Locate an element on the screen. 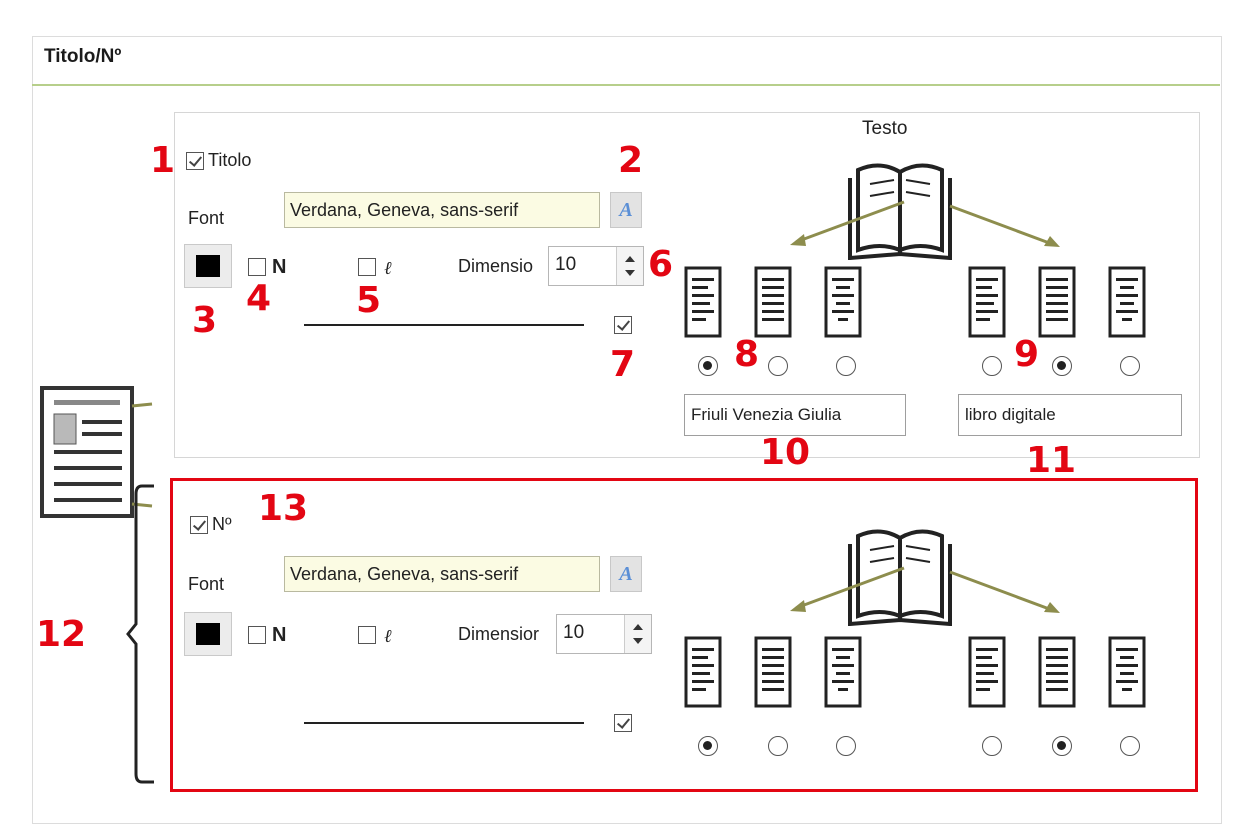 The width and height of the screenshot is (1242, 838). annotation-13: 13 is located at coordinates (283, 508).